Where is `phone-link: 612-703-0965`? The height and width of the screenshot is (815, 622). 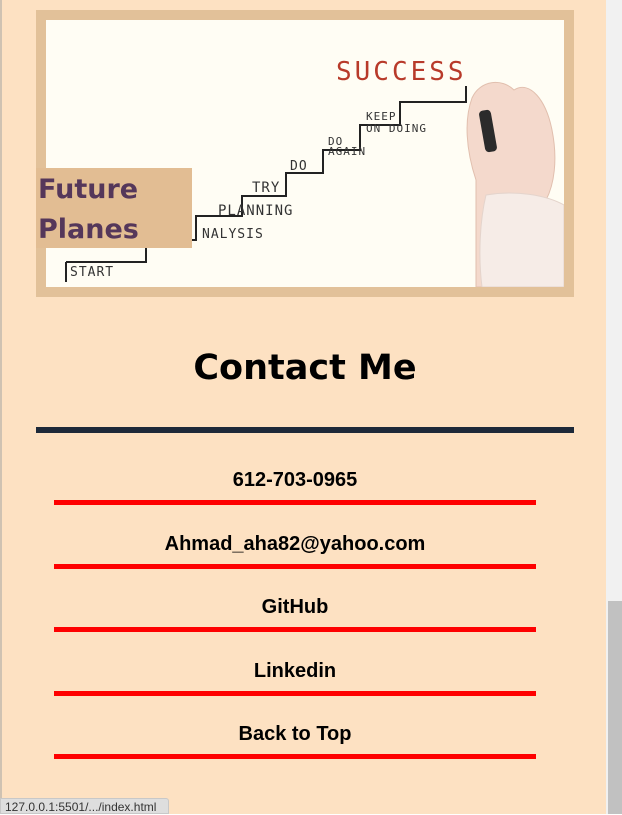 phone-link: 612-703-0965 is located at coordinates (295, 480).